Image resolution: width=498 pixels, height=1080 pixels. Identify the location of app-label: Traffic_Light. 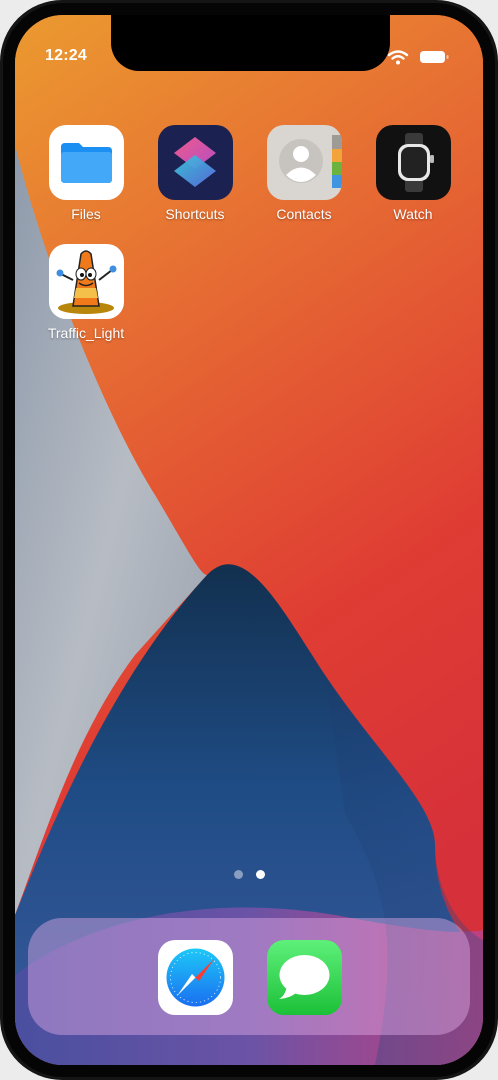
(86, 333).